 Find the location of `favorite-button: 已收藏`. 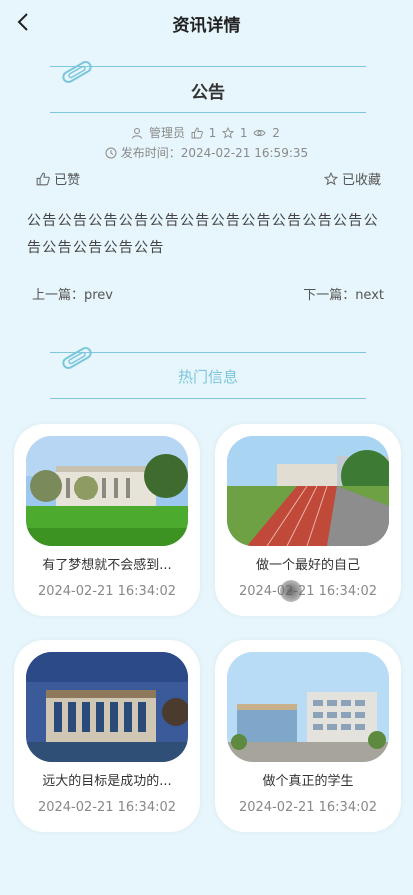

favorite-button: 已收藏 is located at coordinates (352, 178).